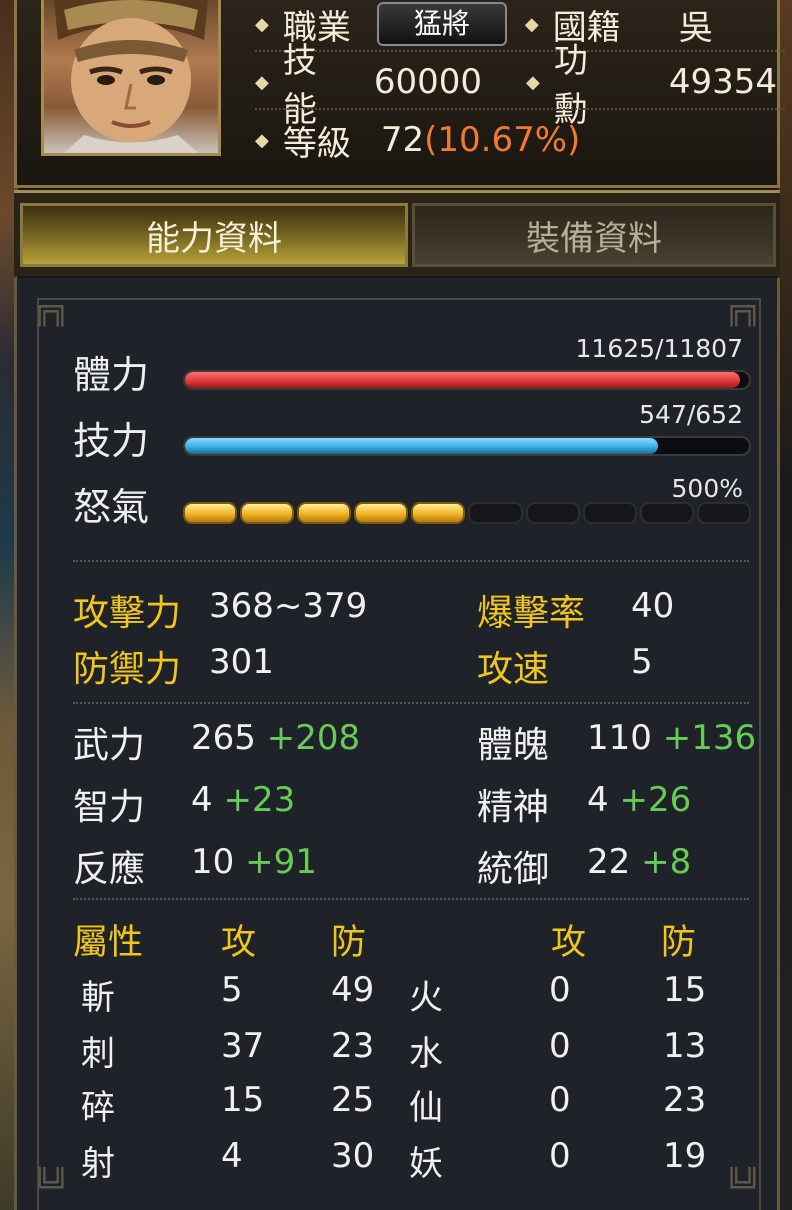  What do you see at coordinates (111, 375) in the screenshot?
I see `hp-label: 體力` at bounding box center [111, 375].